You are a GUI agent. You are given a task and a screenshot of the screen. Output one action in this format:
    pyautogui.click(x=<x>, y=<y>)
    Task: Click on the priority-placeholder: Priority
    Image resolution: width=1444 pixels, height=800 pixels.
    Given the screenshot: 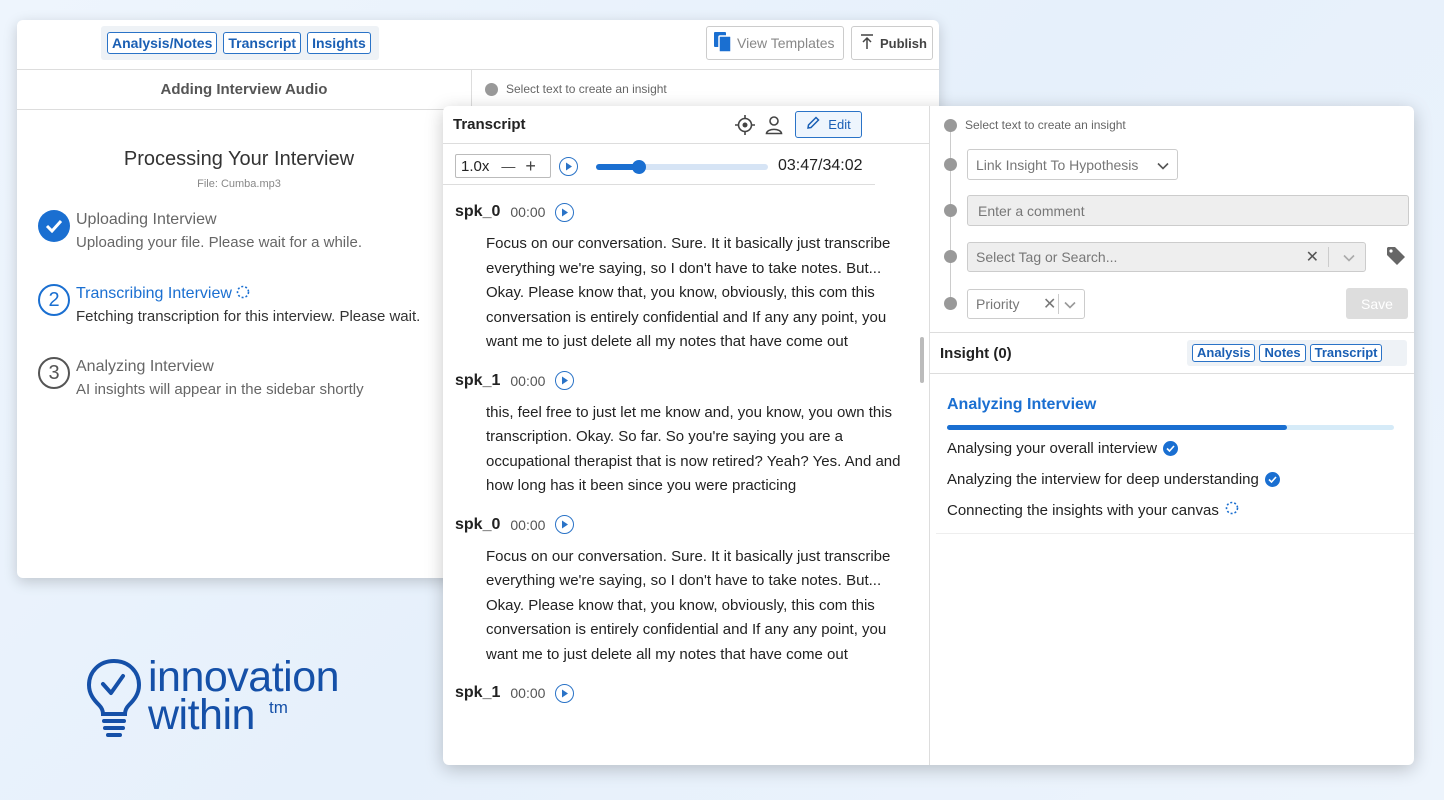 What is the action you would take?
    pyautogui.click(x=998, y=304)
    